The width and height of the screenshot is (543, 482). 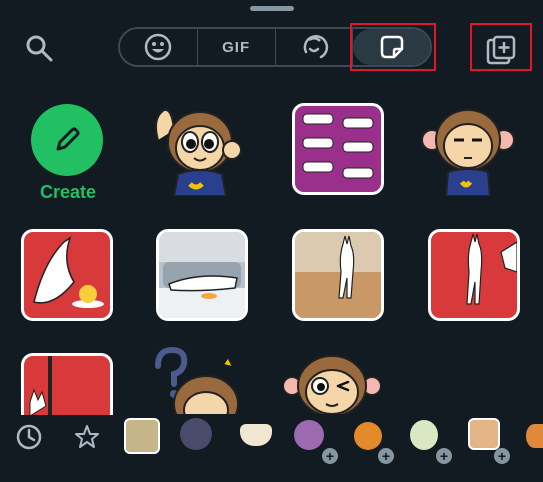 What do you see at coordinates (368, 436) in the screenshot?
I see `pack-halloween` at bounding box center [368, 436].